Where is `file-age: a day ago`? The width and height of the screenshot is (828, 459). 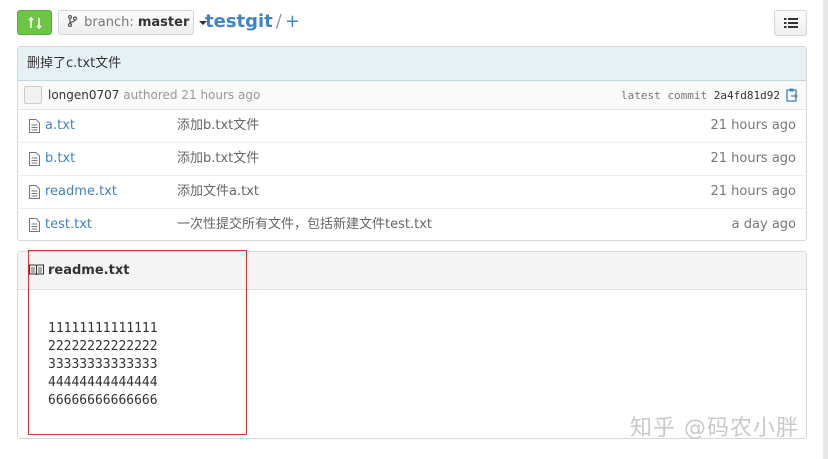 file-age: a day ago is located at coordinates (763, 224).